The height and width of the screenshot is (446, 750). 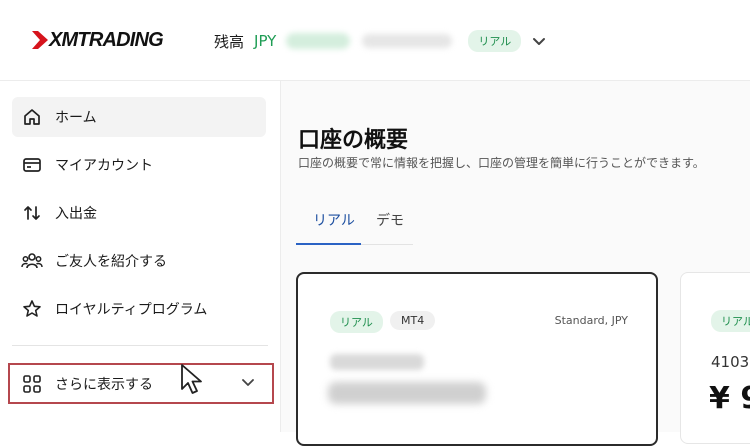 I want to click on home-icon, so click(x=32, y=117).